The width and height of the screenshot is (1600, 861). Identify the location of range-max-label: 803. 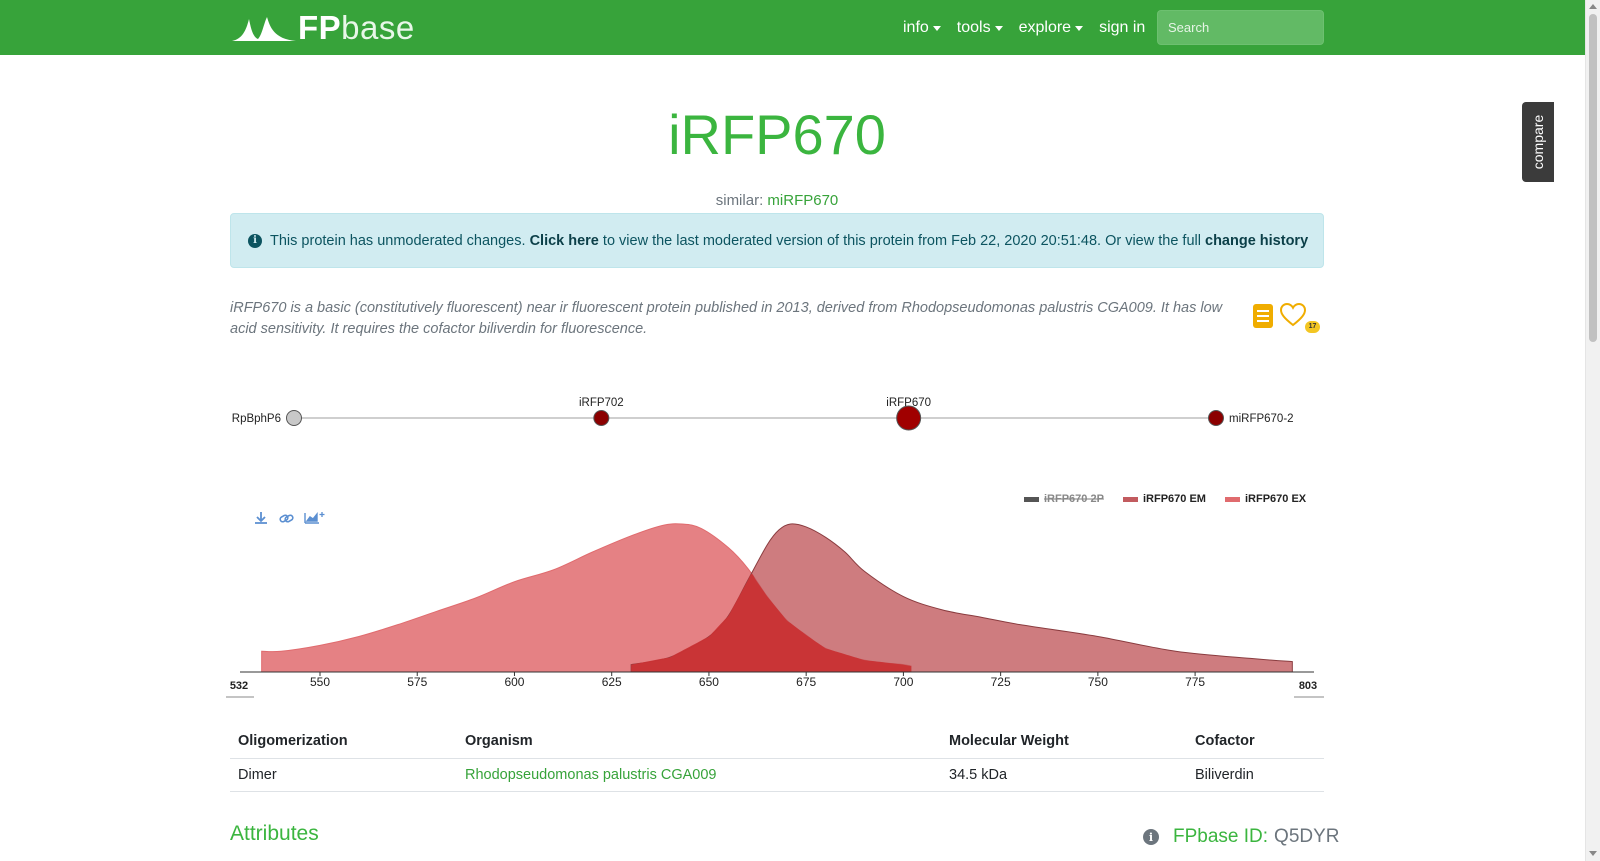
(1308, 686).